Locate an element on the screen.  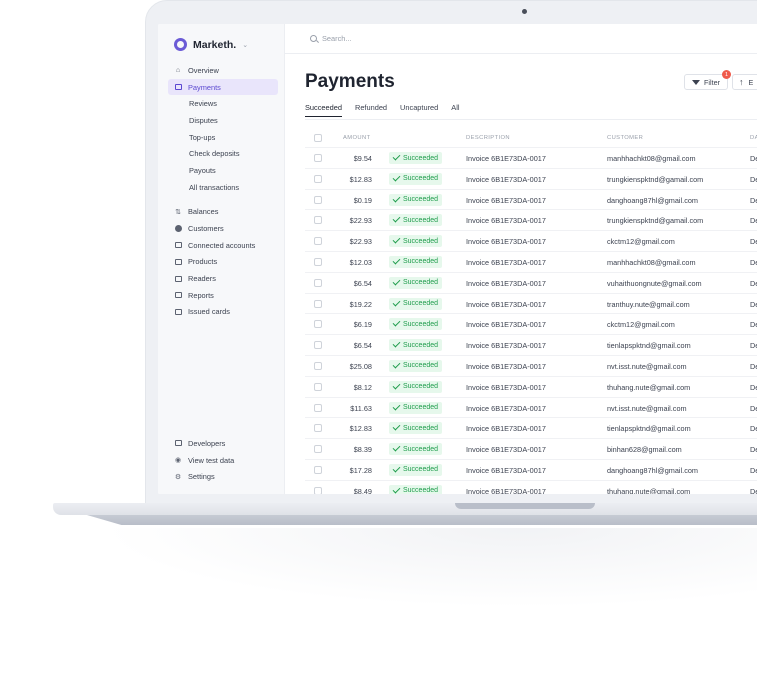
search-input is located at coordinates (422, 38).